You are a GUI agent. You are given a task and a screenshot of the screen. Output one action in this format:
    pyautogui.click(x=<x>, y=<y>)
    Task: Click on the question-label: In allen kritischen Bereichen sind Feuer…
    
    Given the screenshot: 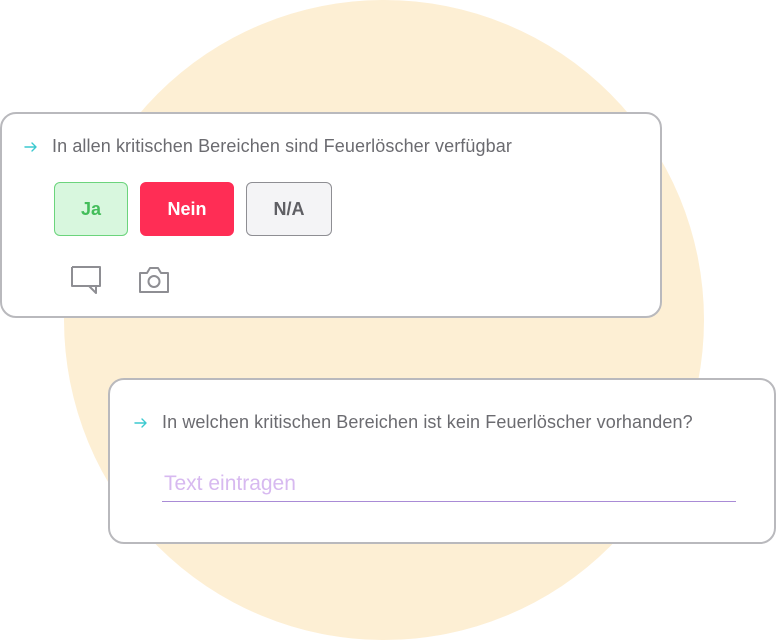 What is the action you would take?
    pyautogui.click(x=282, y=146)
    